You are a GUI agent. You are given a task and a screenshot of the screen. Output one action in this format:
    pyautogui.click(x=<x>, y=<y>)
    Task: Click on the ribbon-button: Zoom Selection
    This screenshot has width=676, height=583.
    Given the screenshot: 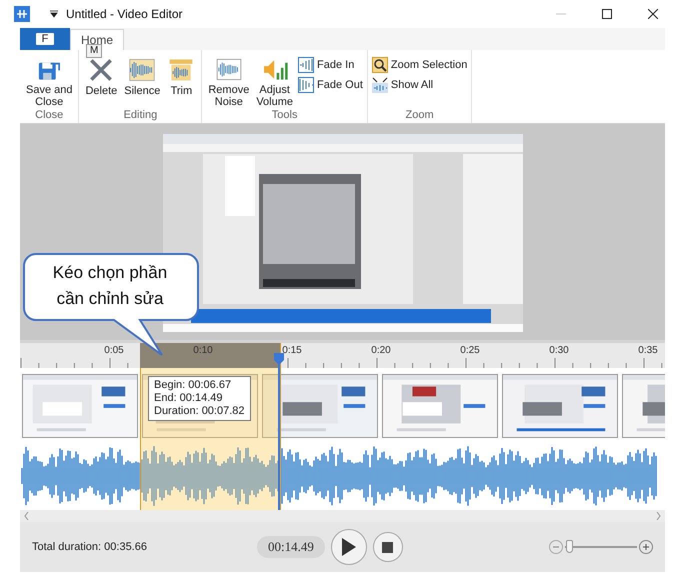 What is the action you would take?
    pyautogui.click(x=420, y=65)
    